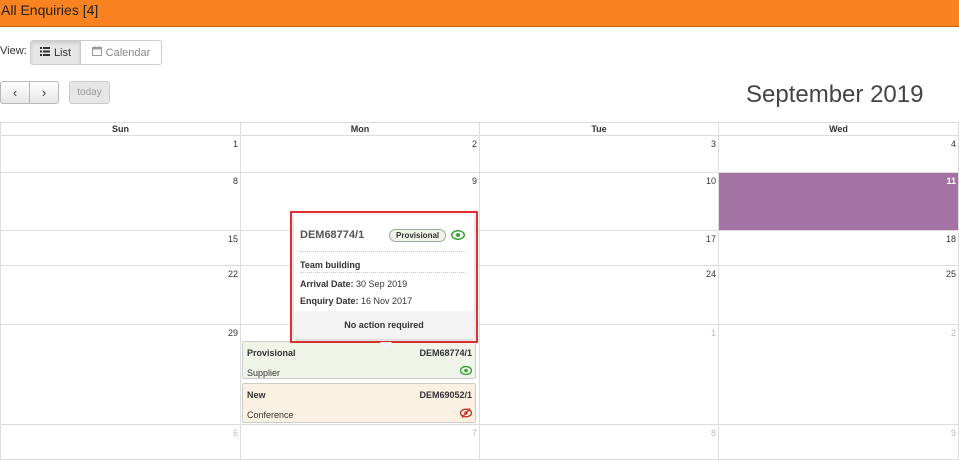  I want to click on day-cell: 29, so click(120, 374).